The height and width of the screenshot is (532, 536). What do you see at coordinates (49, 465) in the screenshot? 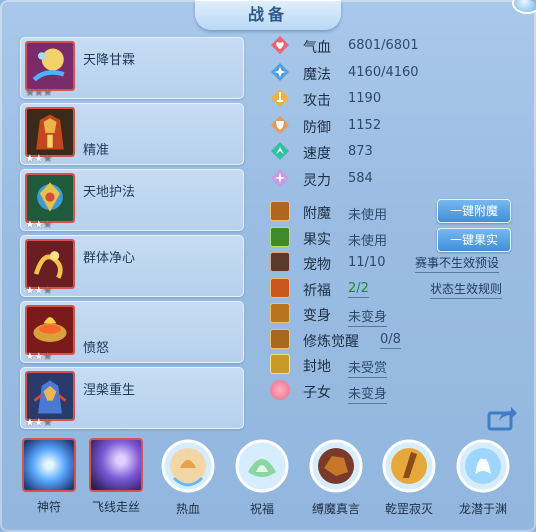
I see `divine-rune-icon` at bounding box center [49, 465].